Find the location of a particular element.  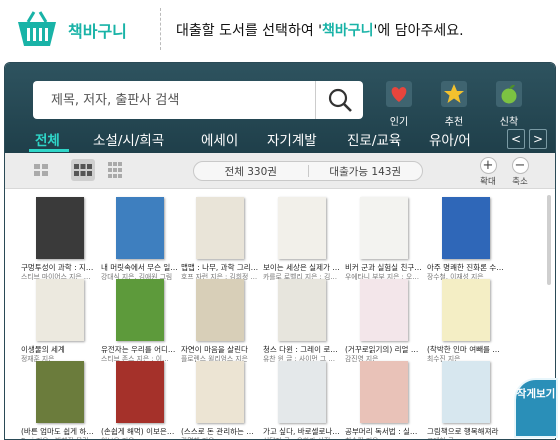

top-header: 책바구니 대출할 도서를 선택하여 '책바구니'에 담아주세요. is located at coordinates (280, 29).